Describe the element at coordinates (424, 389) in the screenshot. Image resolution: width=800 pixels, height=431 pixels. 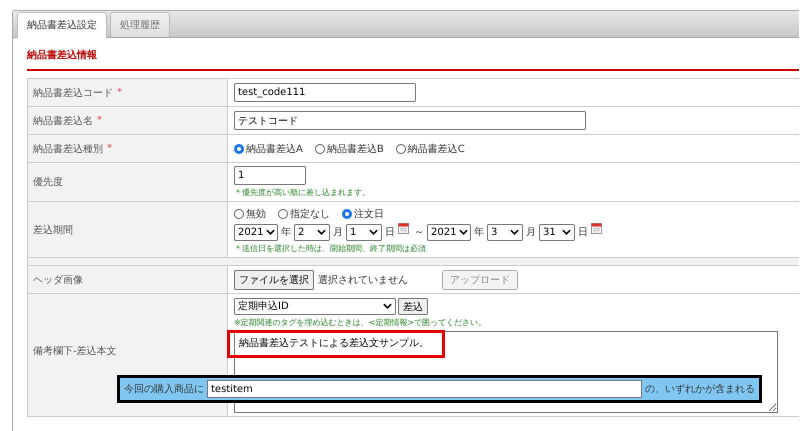
I see `keyword-field: testitem` at that location.